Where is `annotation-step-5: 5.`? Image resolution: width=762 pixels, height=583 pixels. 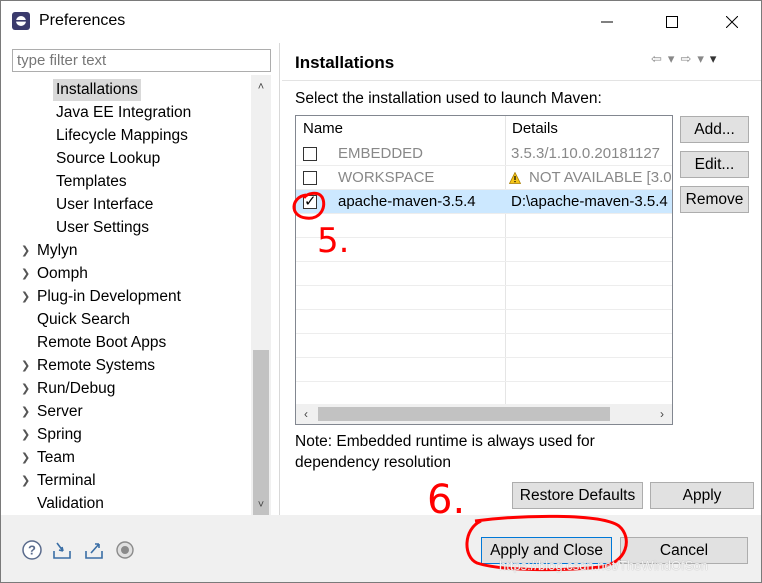
annotation-step-5: 5. is located at coordinates (333, 241).